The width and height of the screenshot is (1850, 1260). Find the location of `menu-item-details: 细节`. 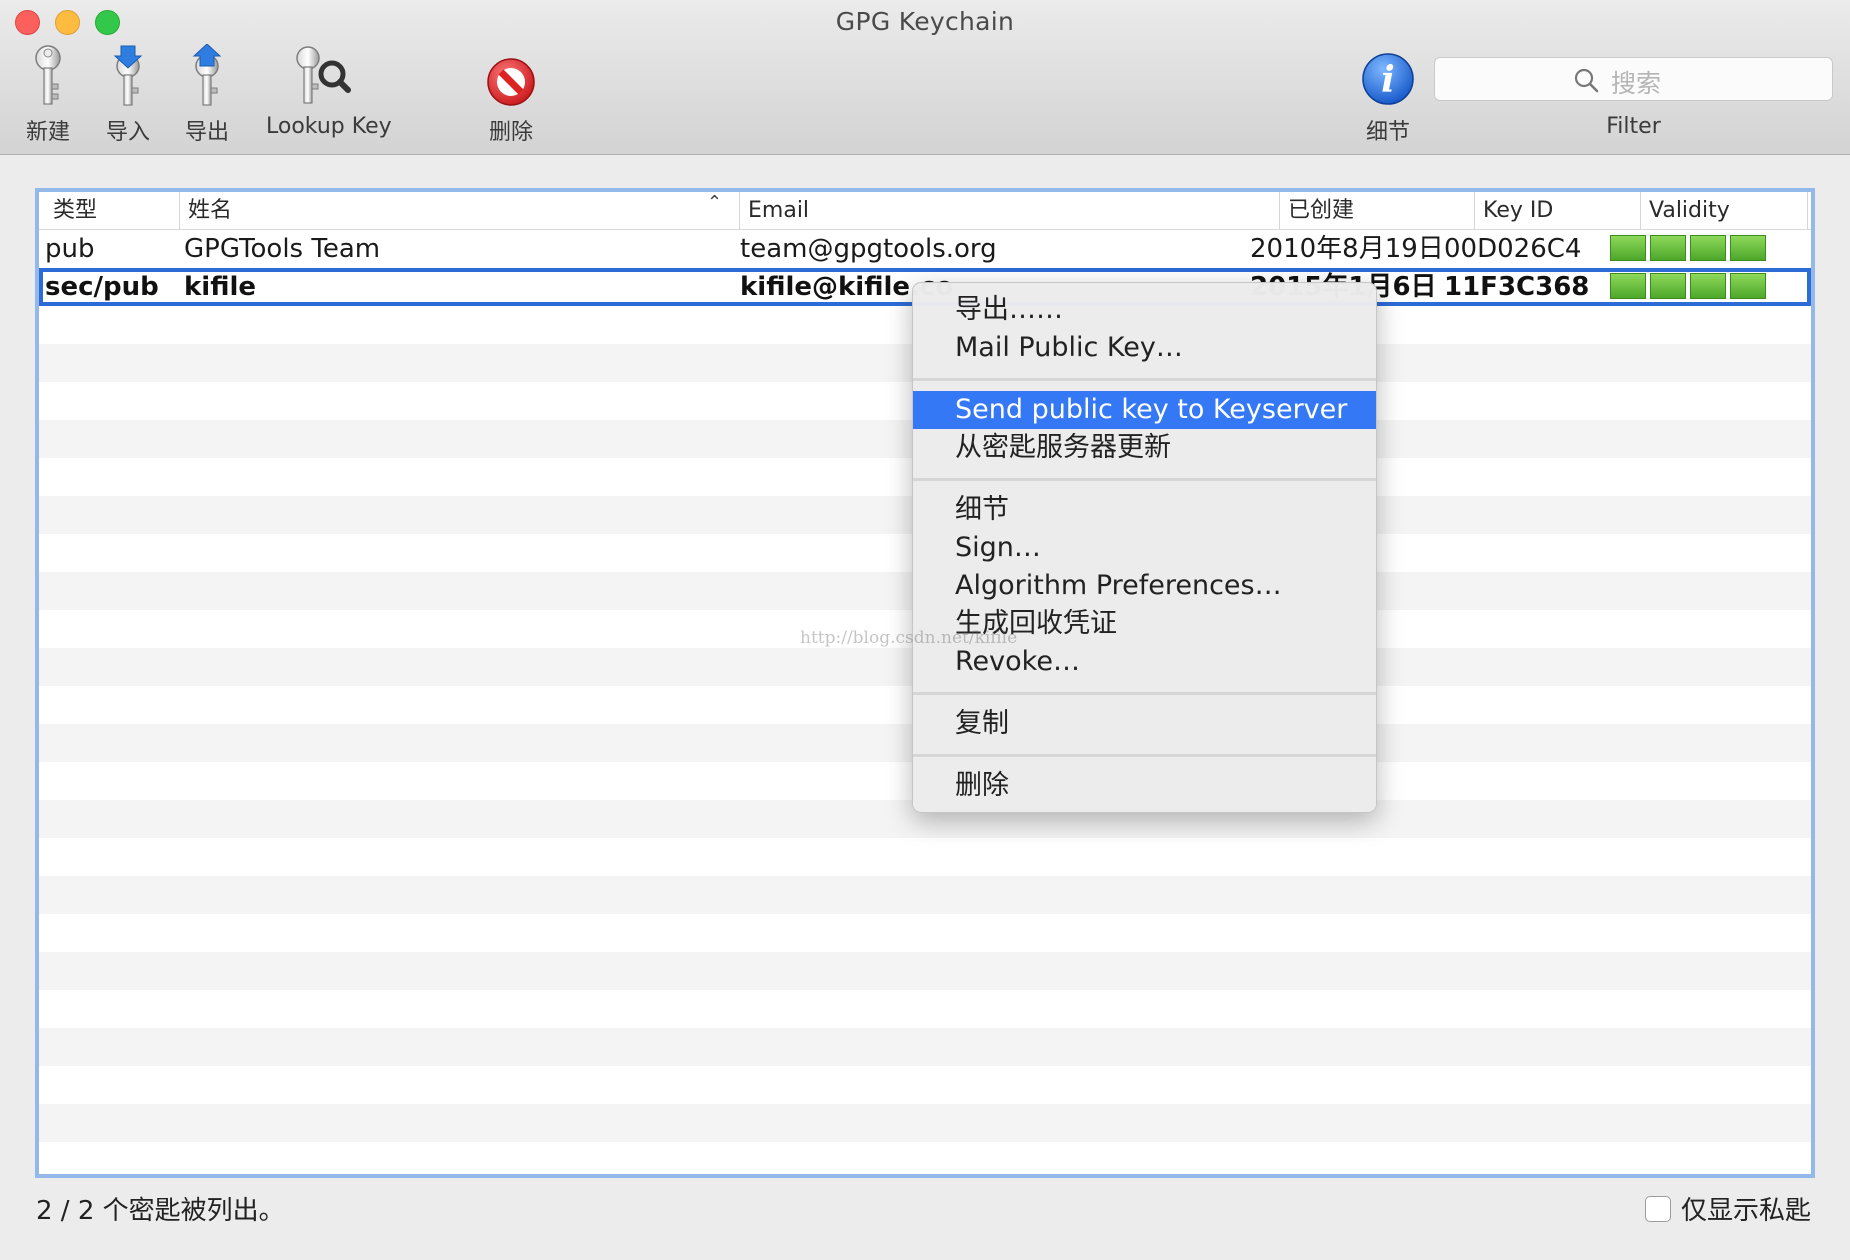

menu-item-details: 细节 is located at coordinates (1144, 510).